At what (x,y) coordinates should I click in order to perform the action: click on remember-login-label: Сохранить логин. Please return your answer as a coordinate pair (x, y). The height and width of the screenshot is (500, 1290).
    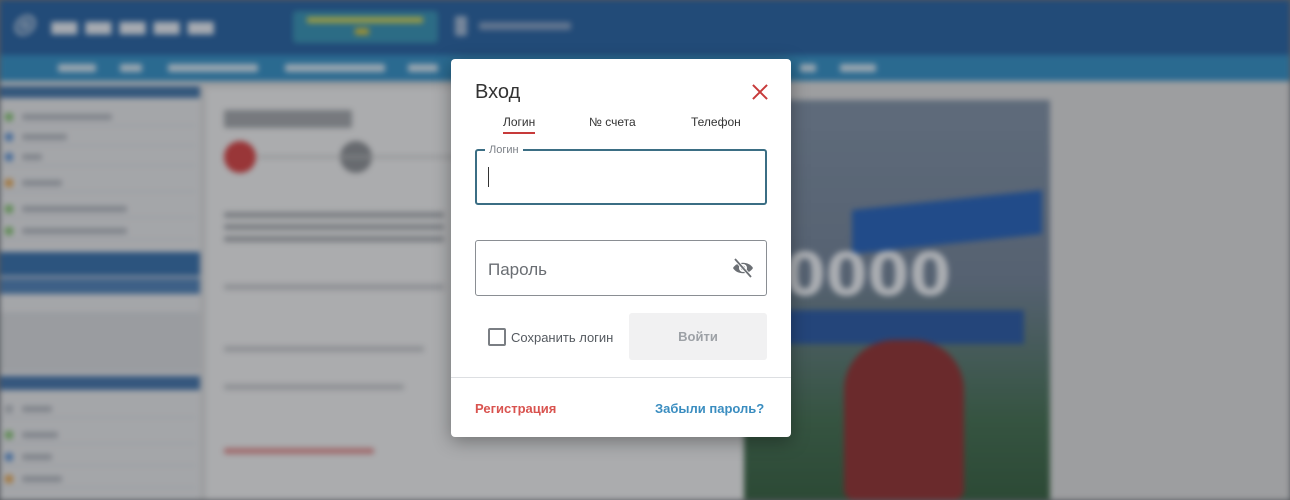
    Looking at the image, I should click on (562, 337).